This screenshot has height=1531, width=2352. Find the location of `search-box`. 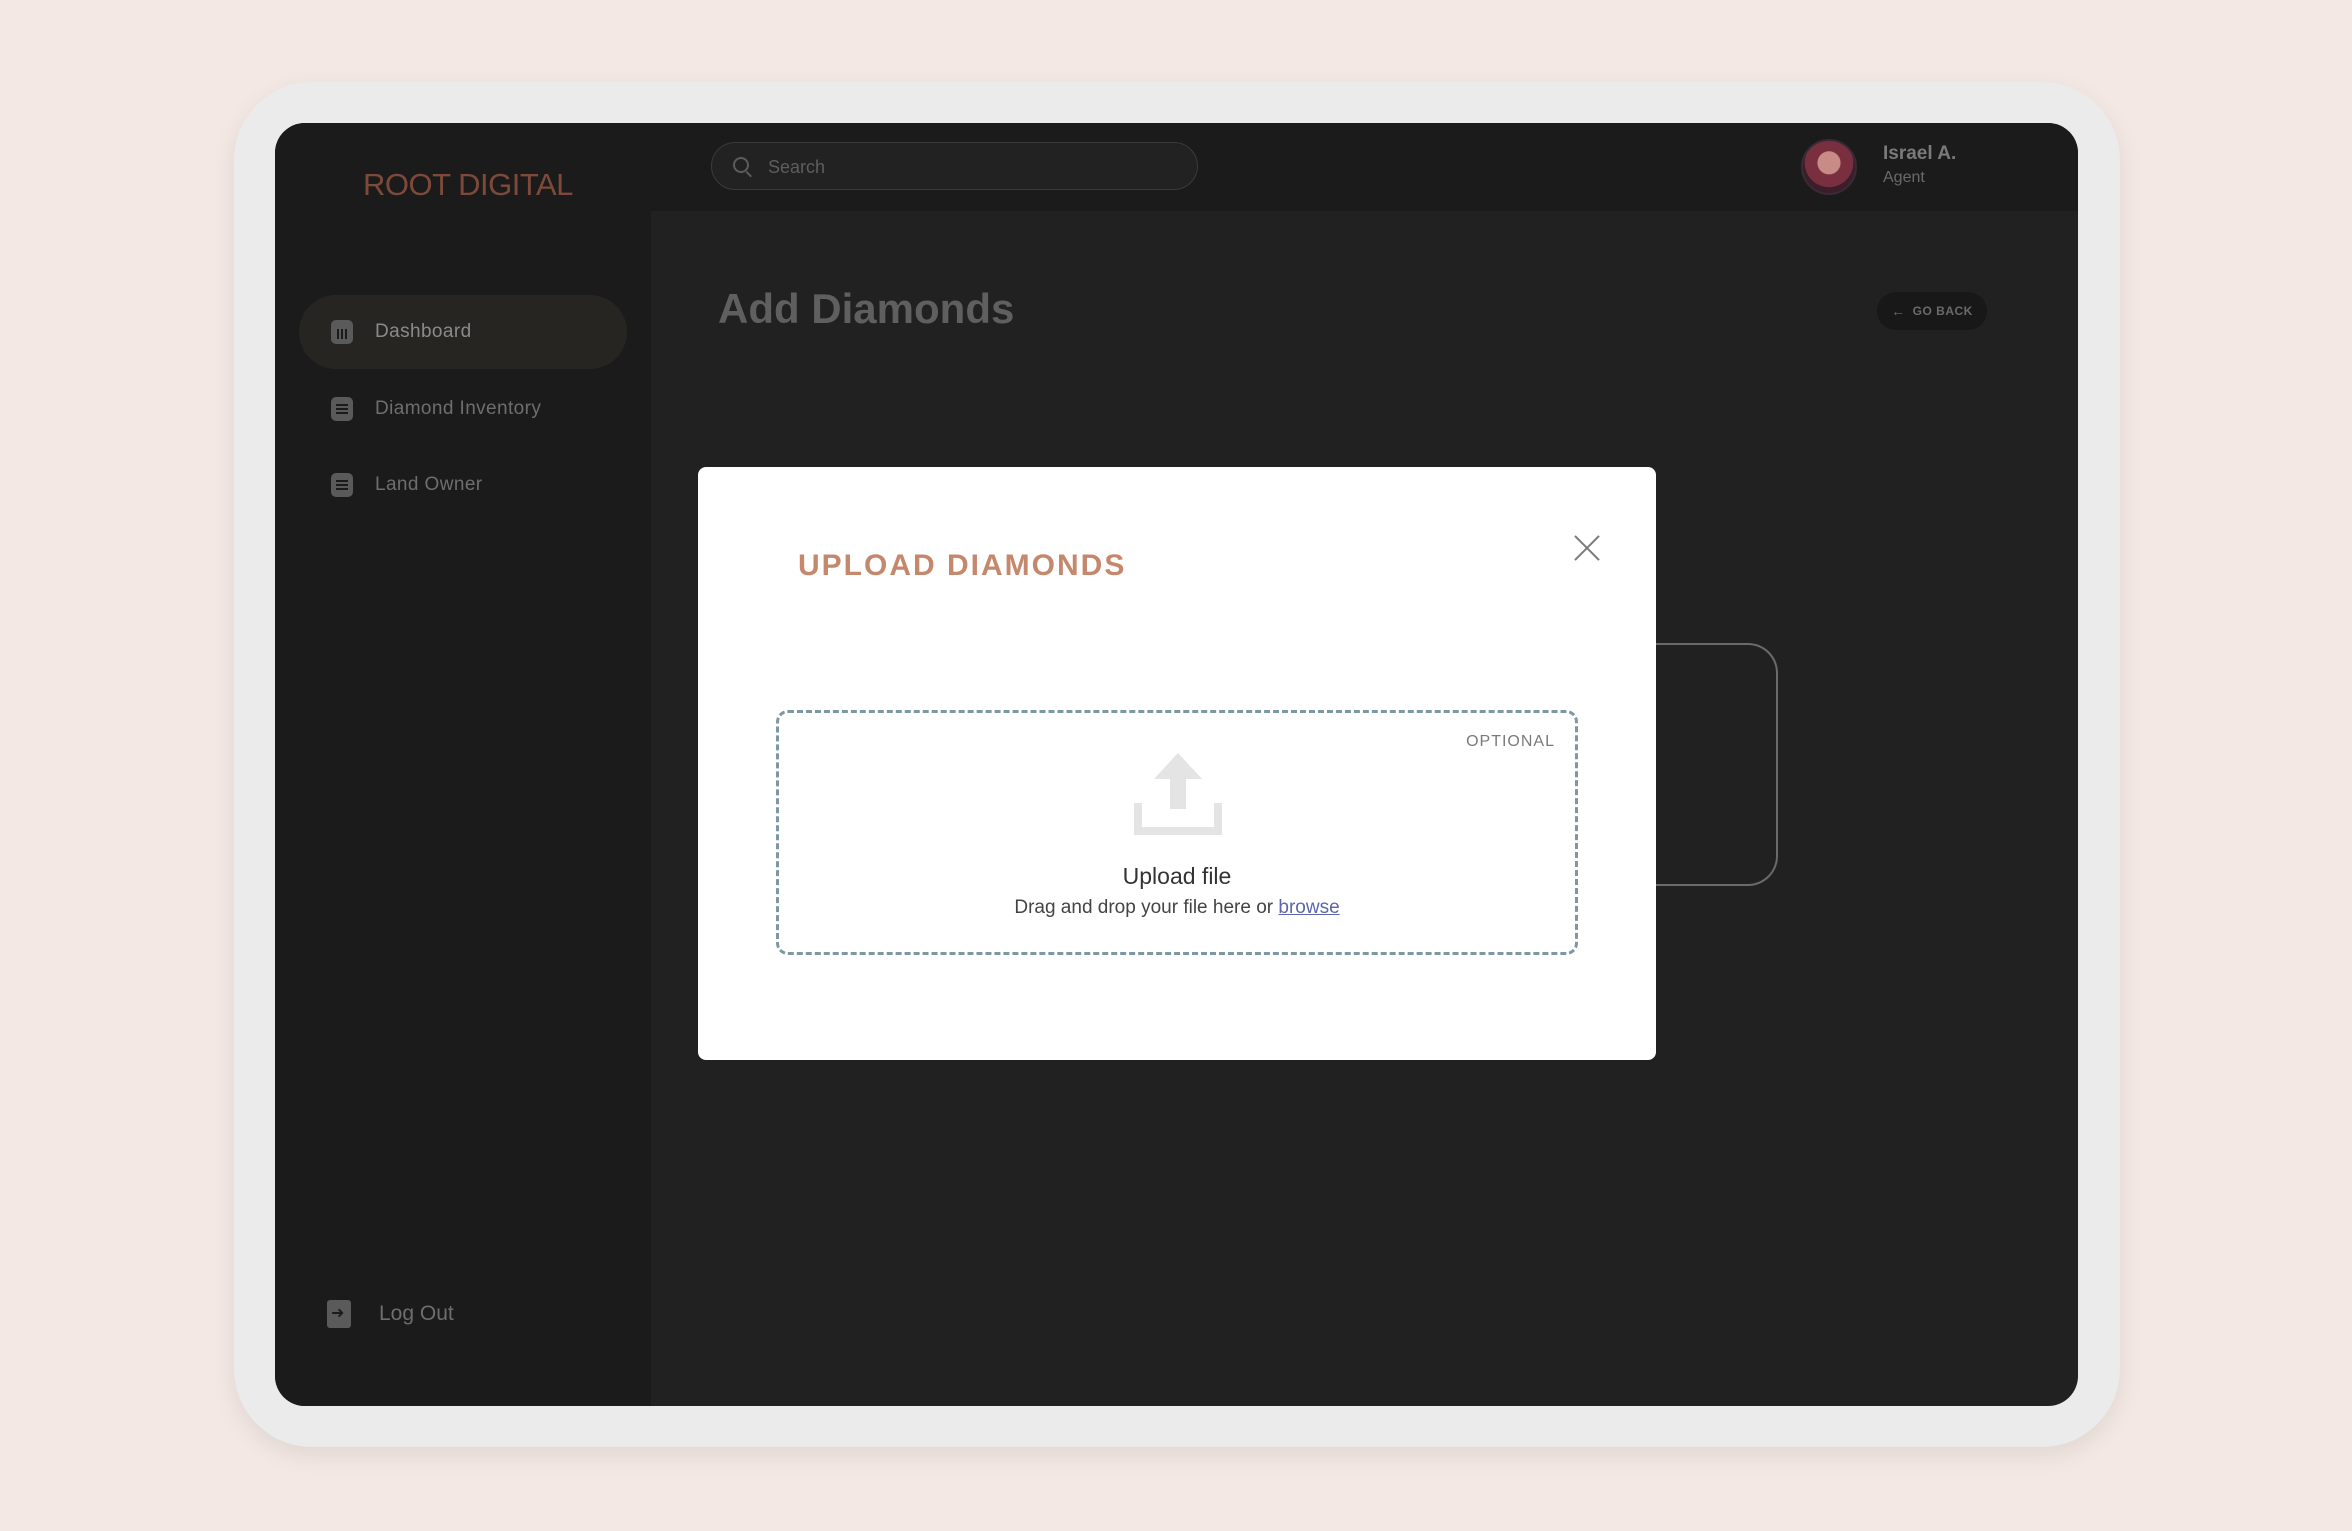

search-box is located at coordinates (954, 166).